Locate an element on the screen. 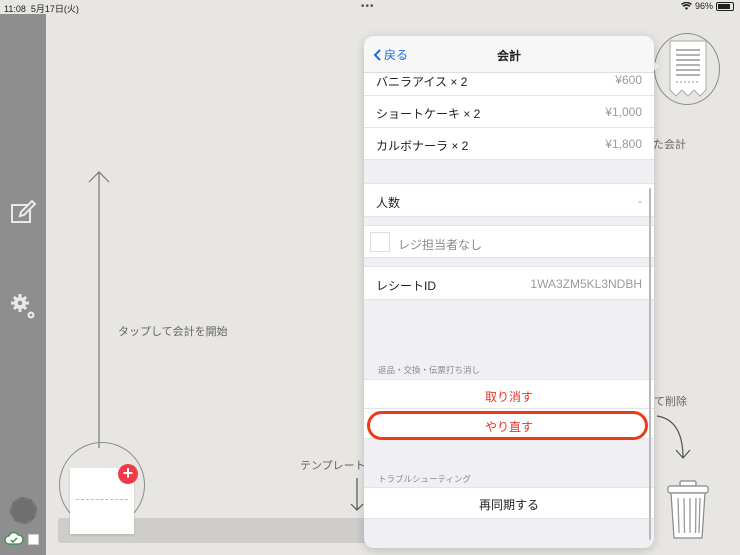 The image size is (740, 555). battery-icon is located at coordinates (725, 6).